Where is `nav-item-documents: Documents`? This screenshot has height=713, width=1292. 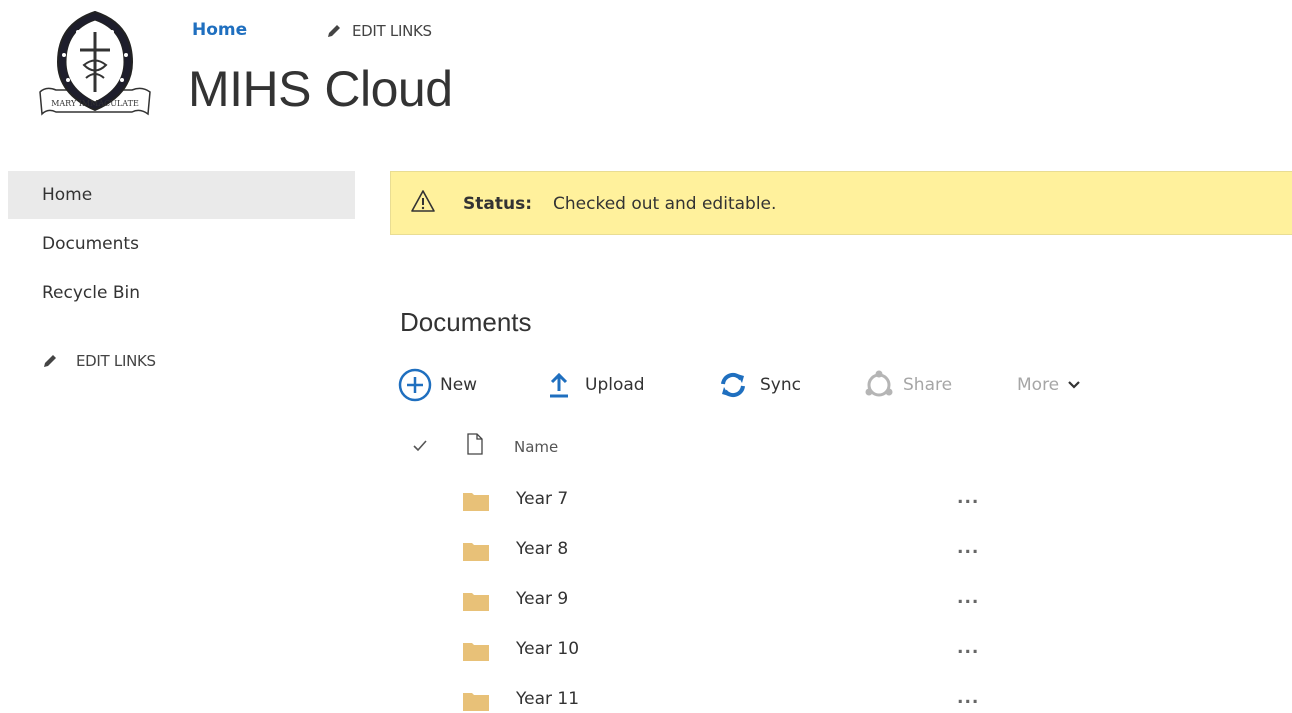 nav-item-documents: Documents is located at coordinates (90, 244).